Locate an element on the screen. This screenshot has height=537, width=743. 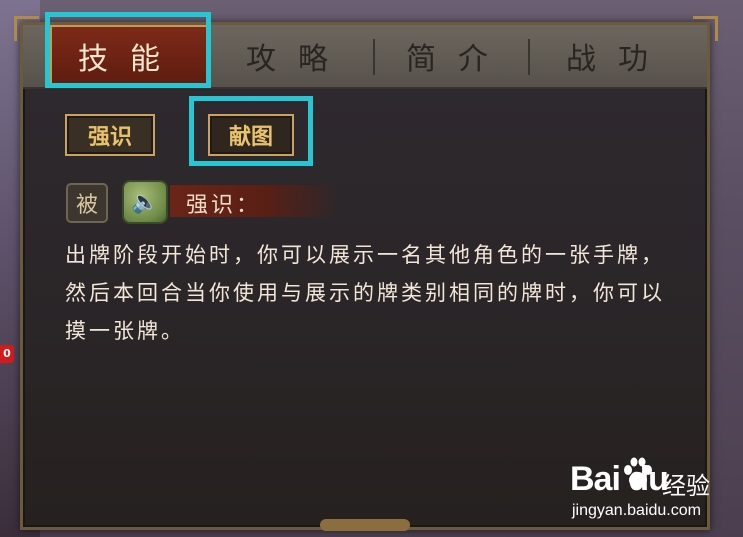
play-voice-button: 🔈 is located at coordinates (145, 202).